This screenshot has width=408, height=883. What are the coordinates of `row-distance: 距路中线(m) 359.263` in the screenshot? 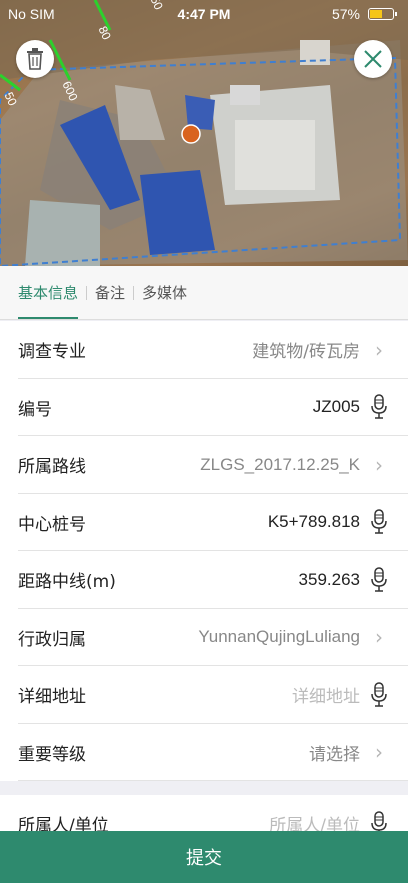 It's located at (204, 580).